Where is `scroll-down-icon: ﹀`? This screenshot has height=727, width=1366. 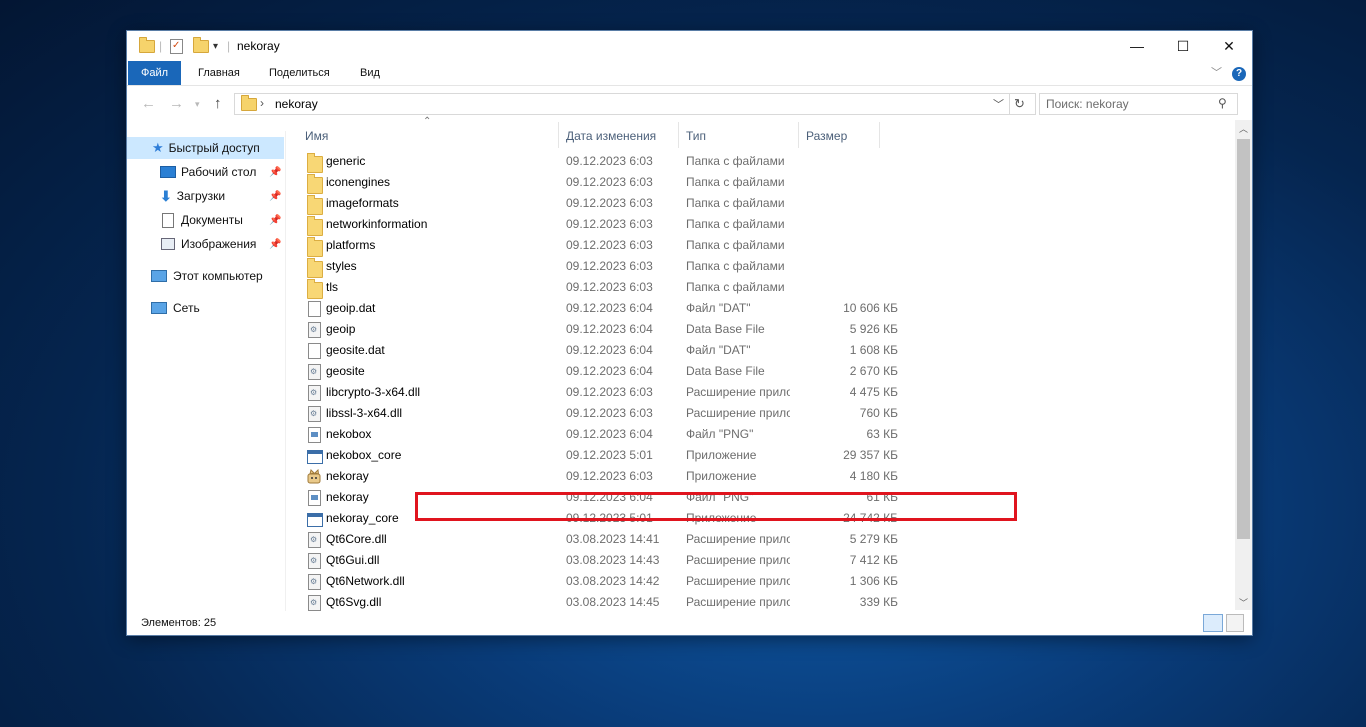
scroll-down-icon: ﹀ is located at coordinates (1243, 602).